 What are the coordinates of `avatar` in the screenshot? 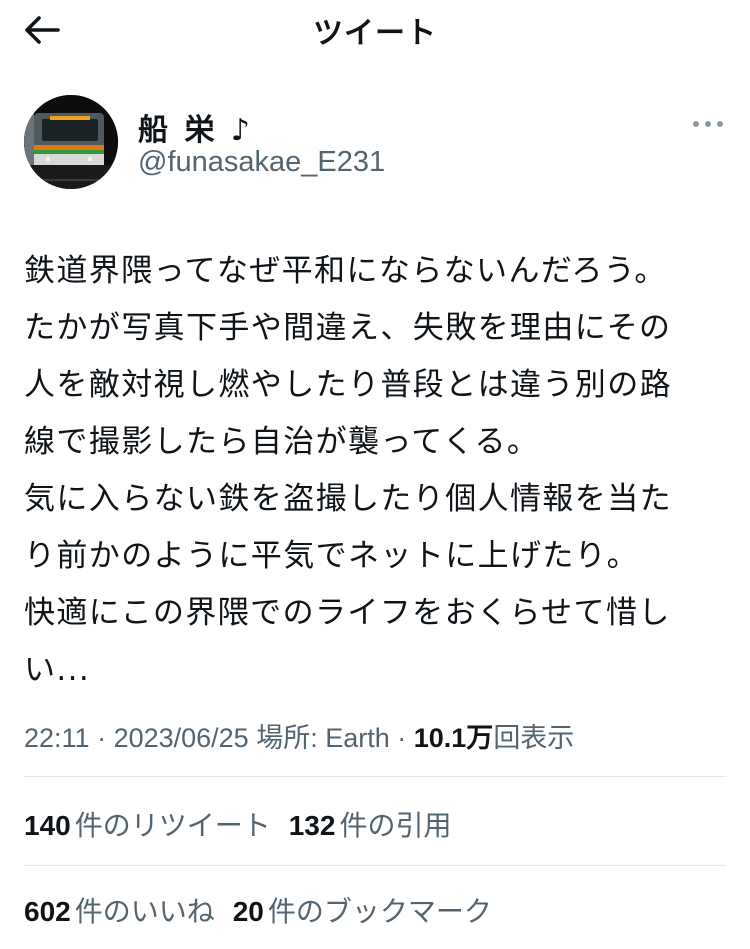 It's located at (71, 142).